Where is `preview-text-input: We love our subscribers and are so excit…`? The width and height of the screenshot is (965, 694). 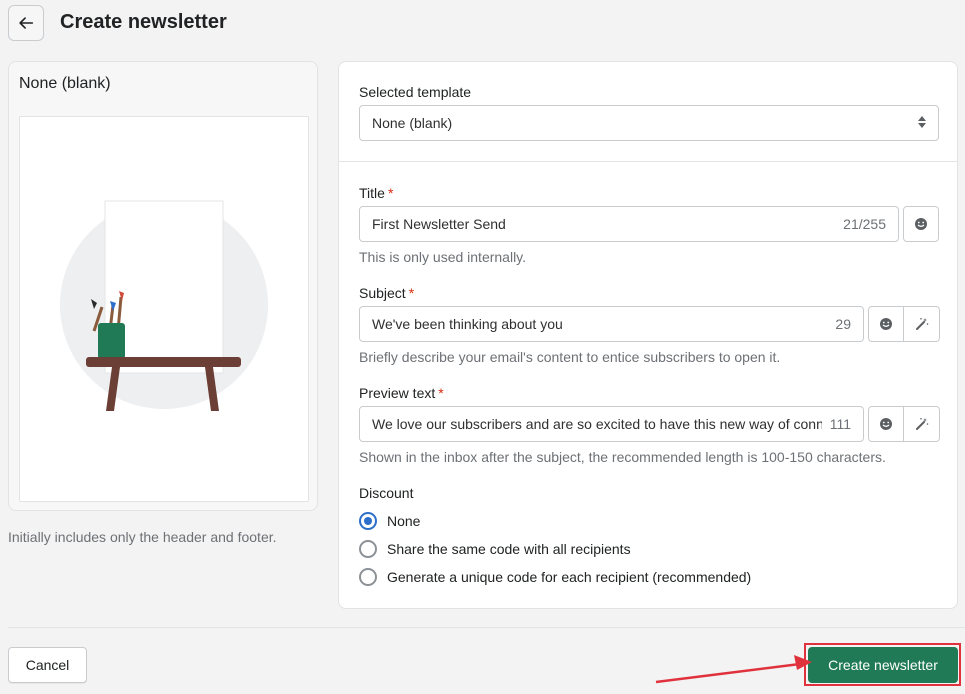 preview-text-input: We love our subscribers and are so excit… is located at coordinates (611, 424).